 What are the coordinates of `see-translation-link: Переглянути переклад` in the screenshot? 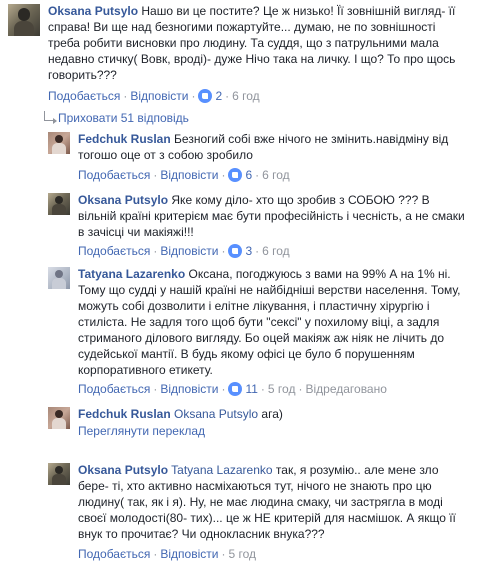 It's located at (141, 431).